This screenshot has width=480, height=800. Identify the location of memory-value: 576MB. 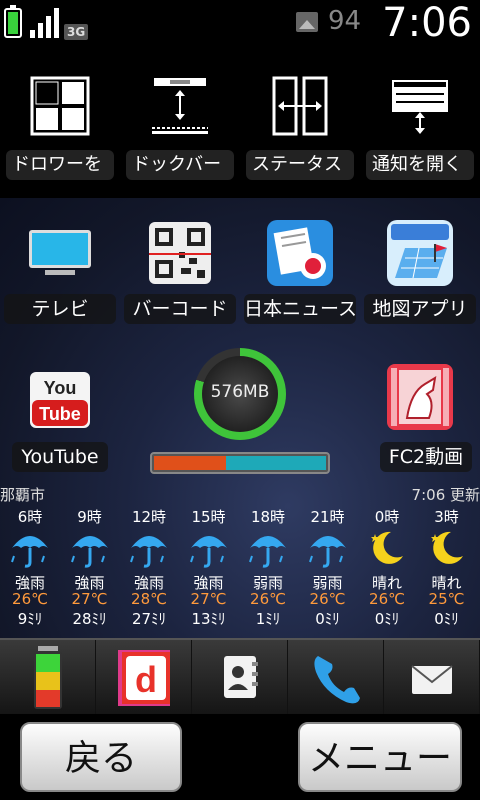
(240, 392).